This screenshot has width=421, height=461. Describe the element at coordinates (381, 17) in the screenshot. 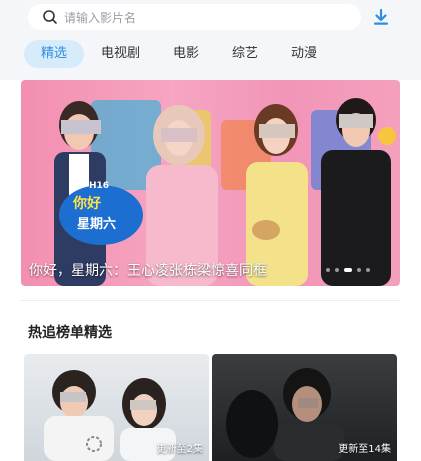

I see `download-icon` at that location.